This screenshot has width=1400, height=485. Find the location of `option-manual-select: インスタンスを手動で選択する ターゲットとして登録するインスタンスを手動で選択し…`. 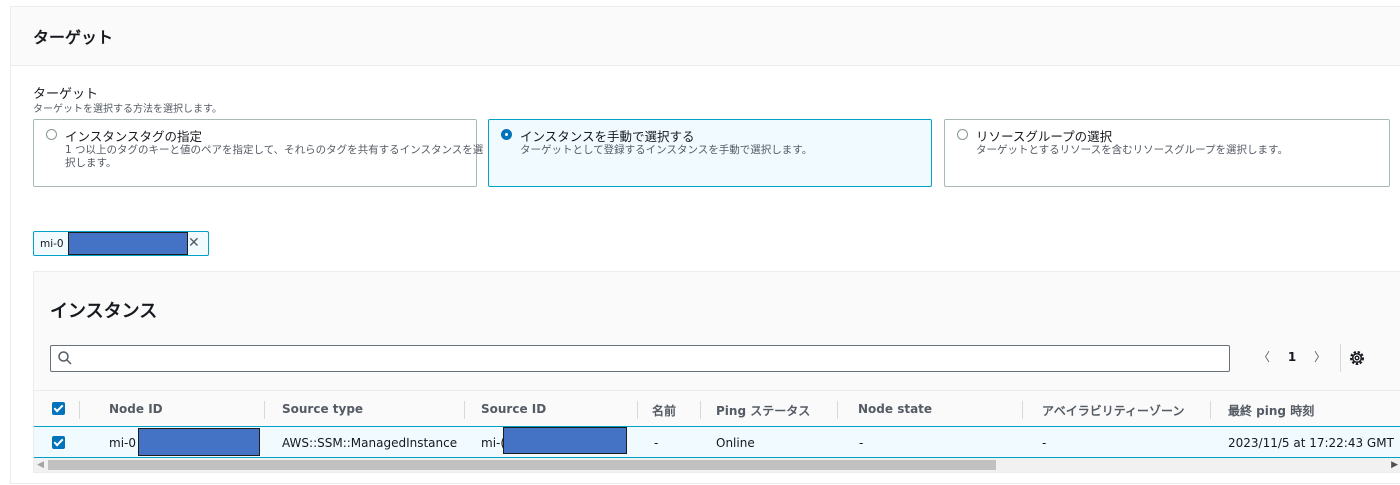

option-manual-select: インスタンスを手動で選択する ターゲットとして登録するインスタンスを手動で選択し… is located at coordinates (710, 153).